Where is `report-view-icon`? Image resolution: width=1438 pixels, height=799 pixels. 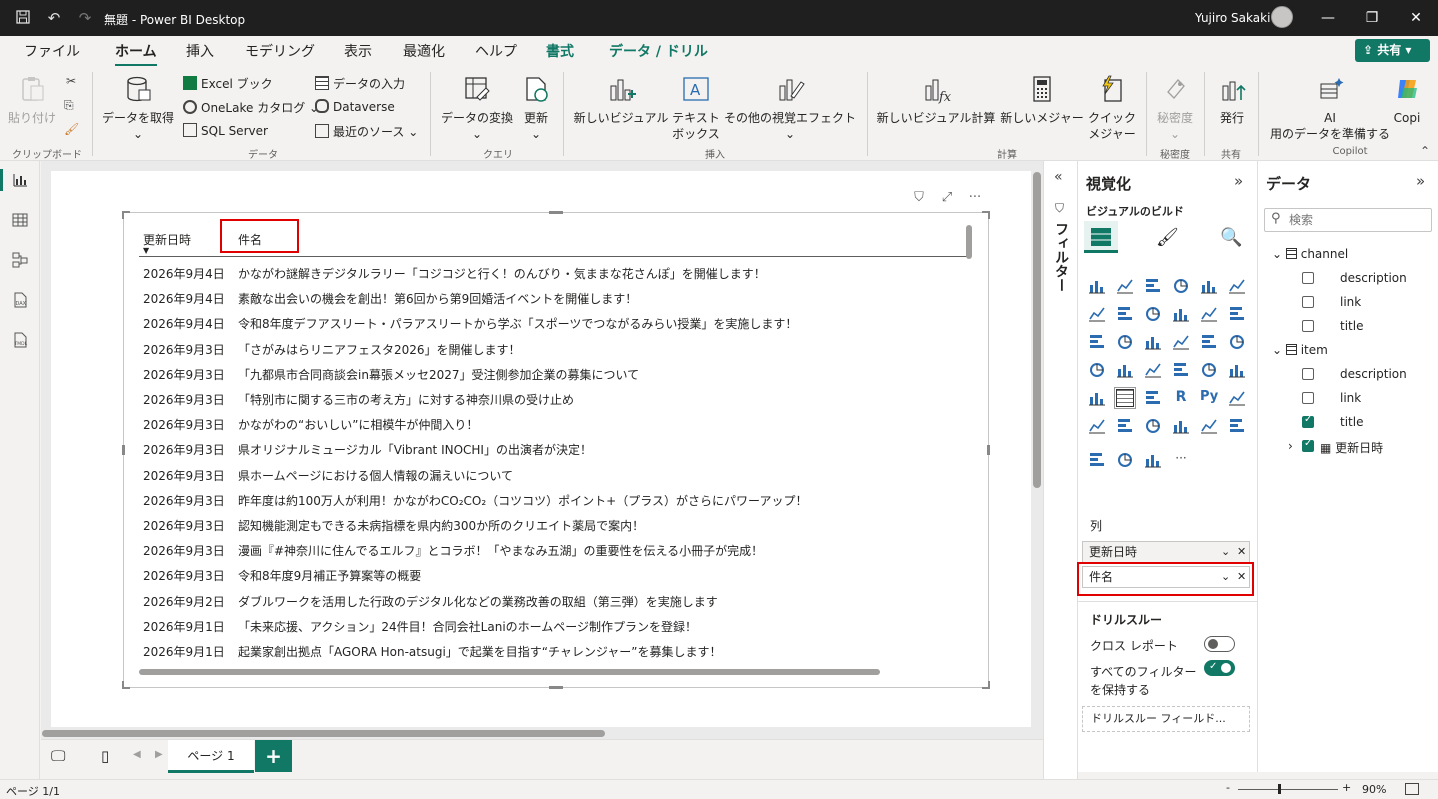 report-view-icon is located at coordinates (20, 181).